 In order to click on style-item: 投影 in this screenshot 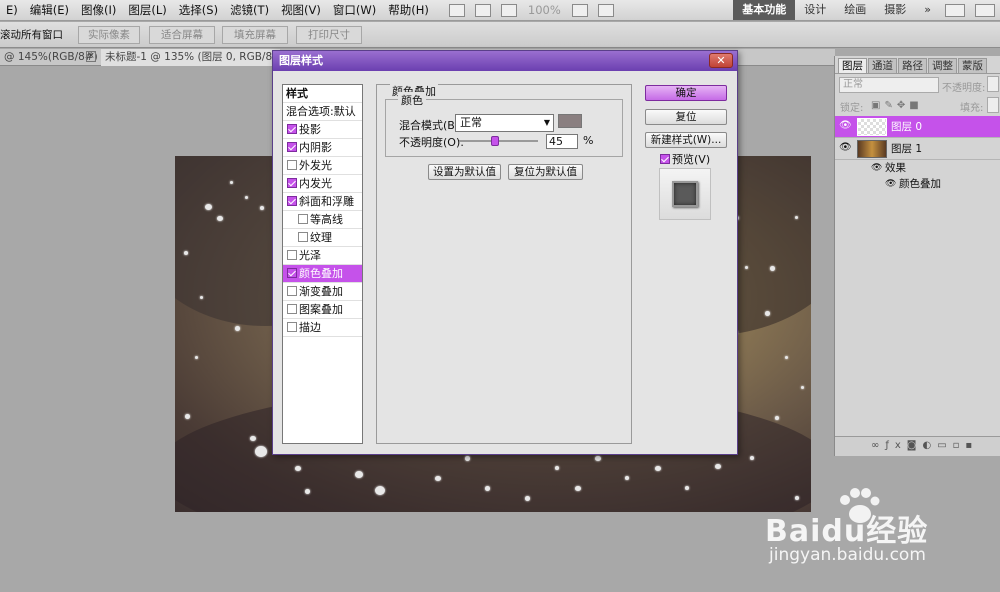, I will do `click(322, 130)`.